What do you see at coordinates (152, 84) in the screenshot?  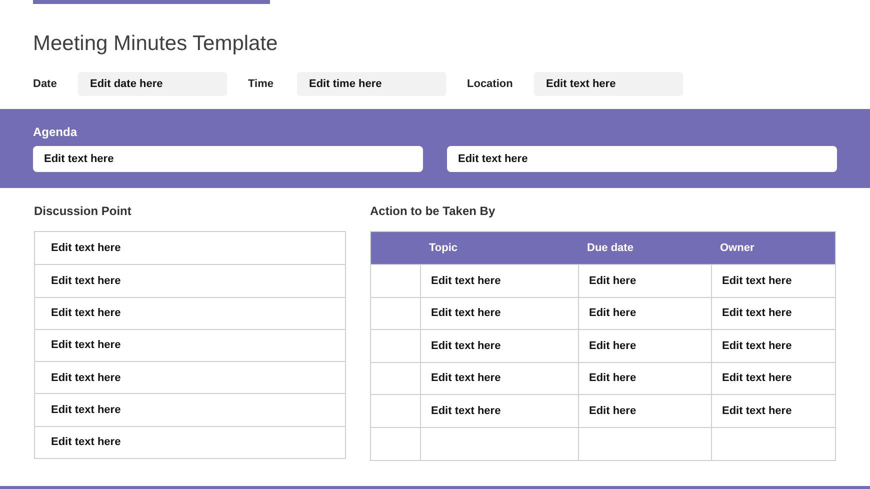 I see `text-field: Edit date here` at bounding box center [152, 84].